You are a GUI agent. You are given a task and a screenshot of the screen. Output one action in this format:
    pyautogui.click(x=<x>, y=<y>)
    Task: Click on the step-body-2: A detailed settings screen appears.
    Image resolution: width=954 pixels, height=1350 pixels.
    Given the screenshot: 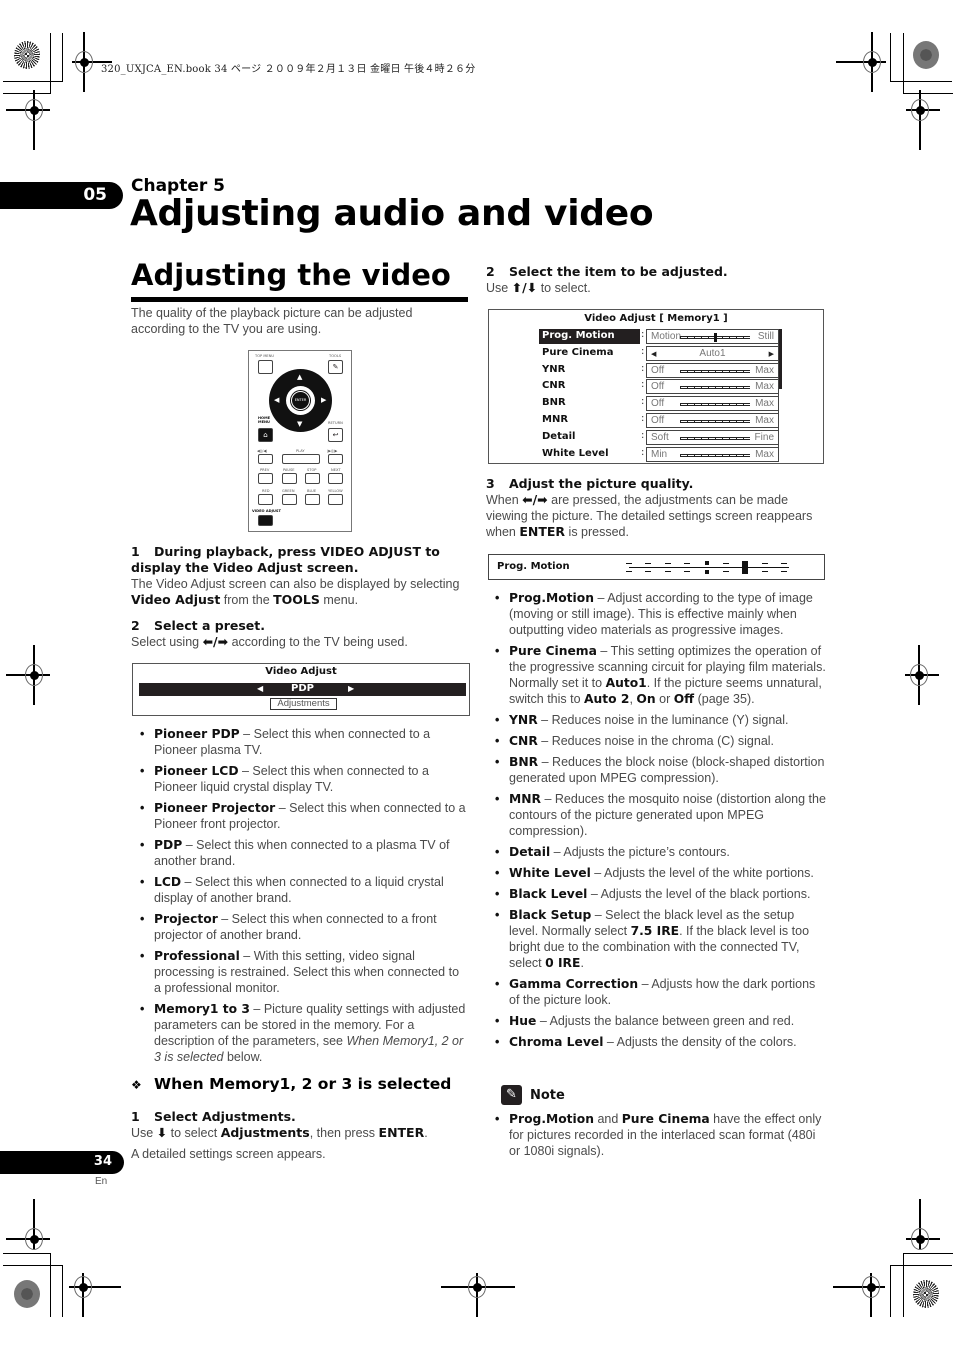 What is the action you would take?
    pyautogui.click(x=228, y=1154)
    